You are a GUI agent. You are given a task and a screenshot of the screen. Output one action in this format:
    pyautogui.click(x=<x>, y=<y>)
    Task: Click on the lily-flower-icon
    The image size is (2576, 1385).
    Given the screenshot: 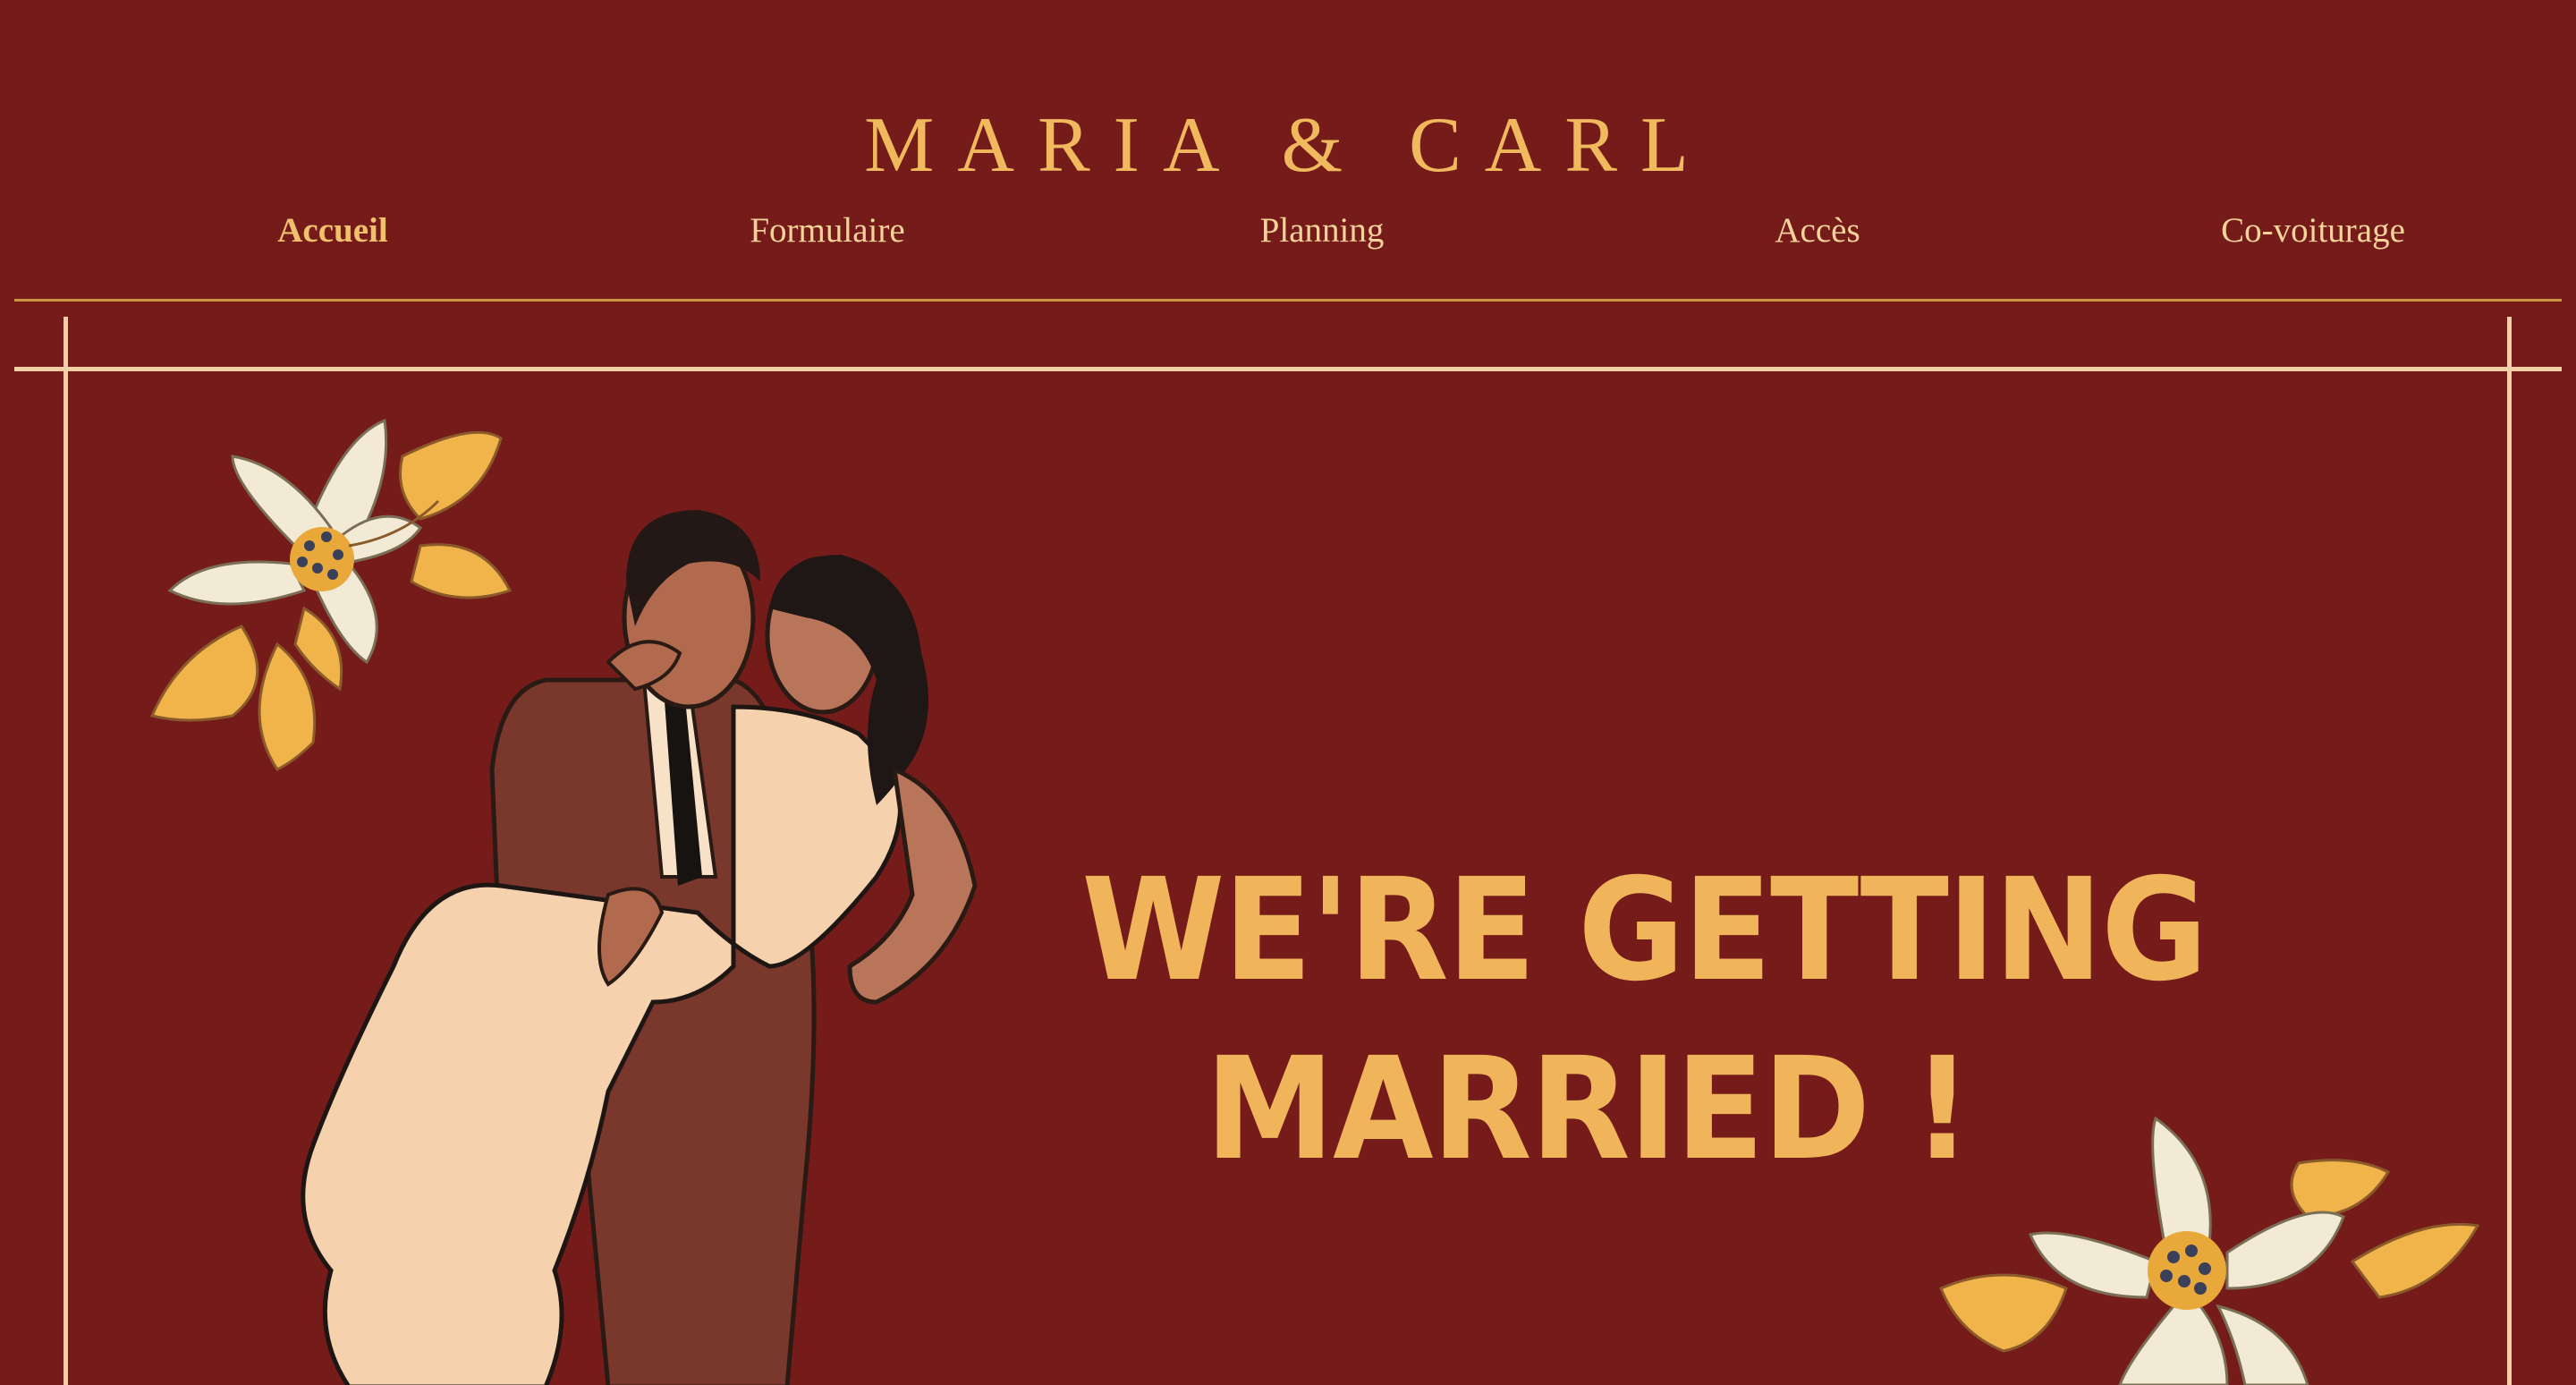 What is the action you would take?
    pyautogui.click(x=2209, y=1250)
    